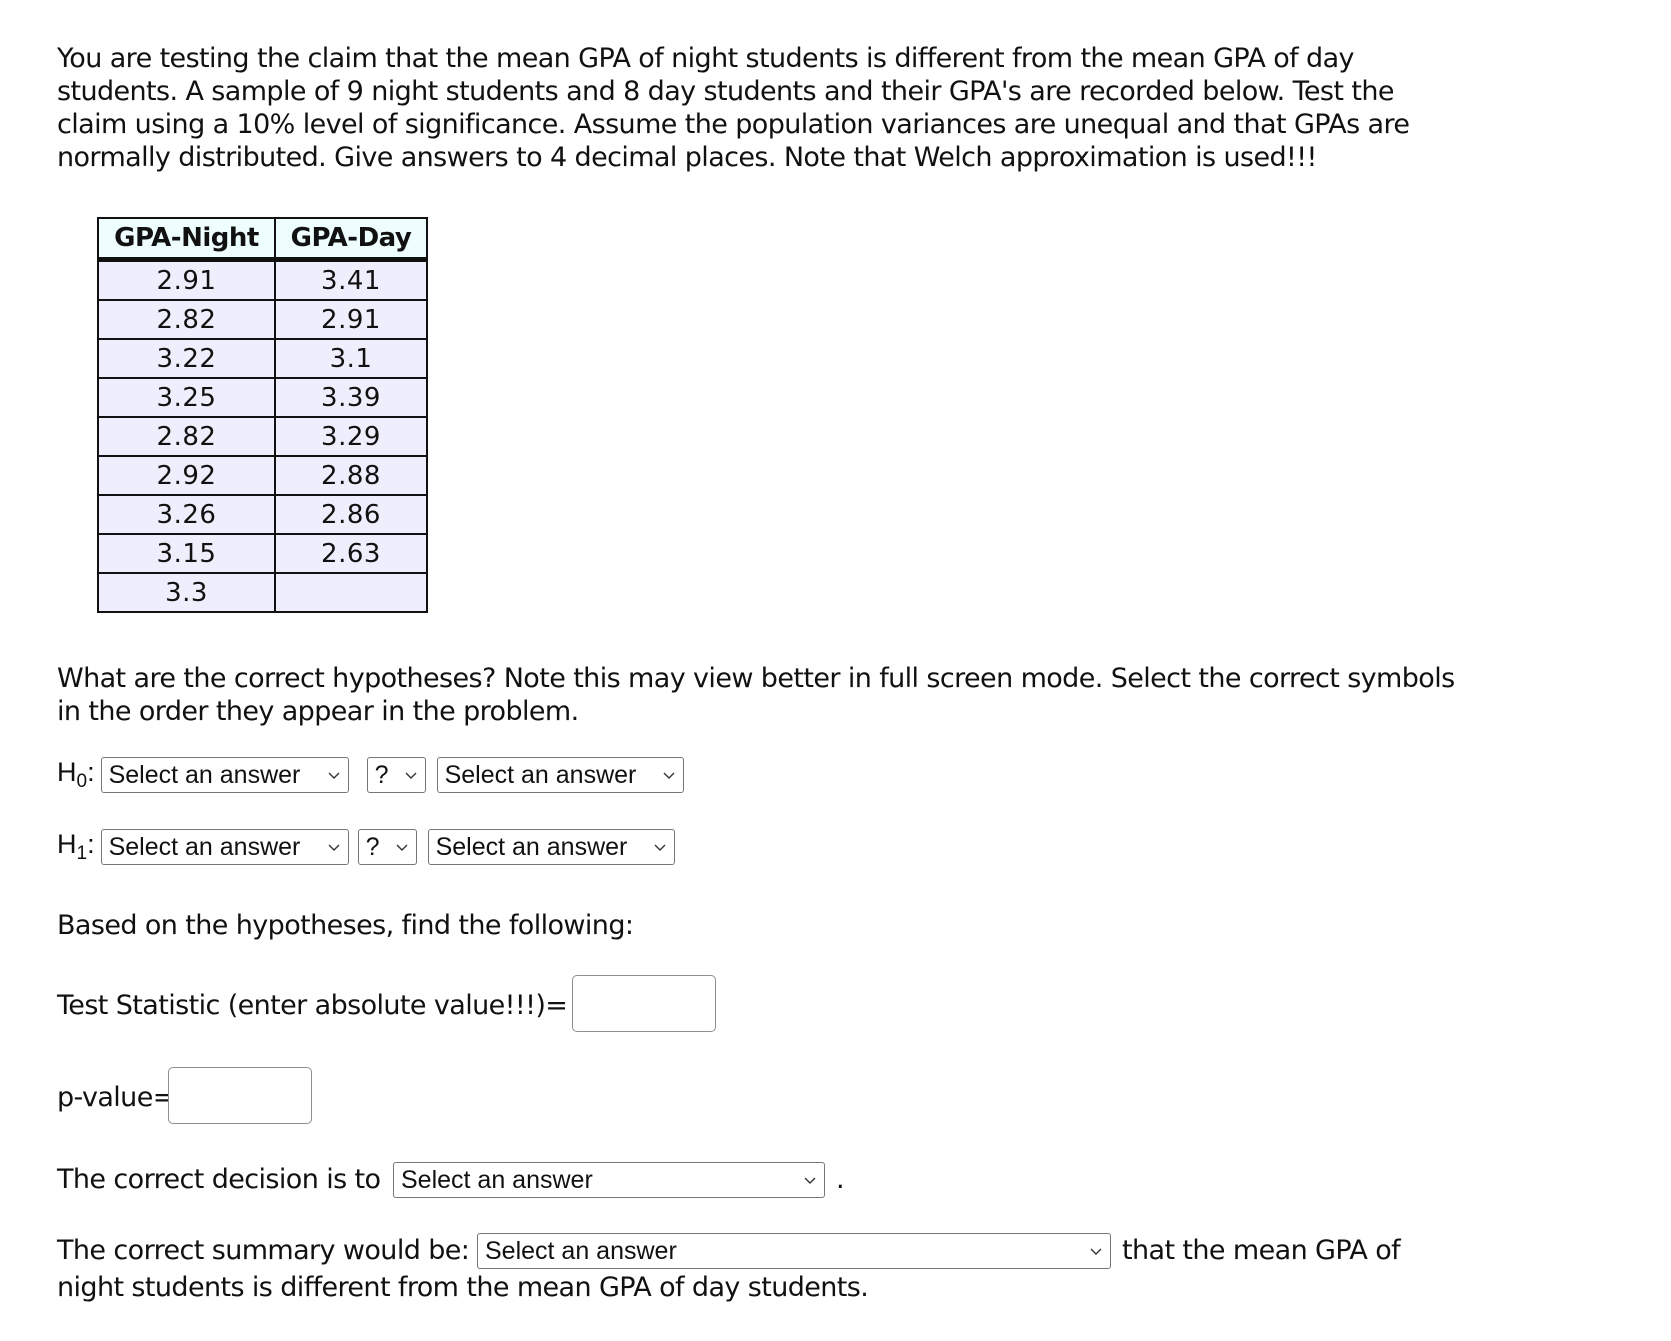  I want to click on gpa-day-cell: 2.63, so click(351, 553).